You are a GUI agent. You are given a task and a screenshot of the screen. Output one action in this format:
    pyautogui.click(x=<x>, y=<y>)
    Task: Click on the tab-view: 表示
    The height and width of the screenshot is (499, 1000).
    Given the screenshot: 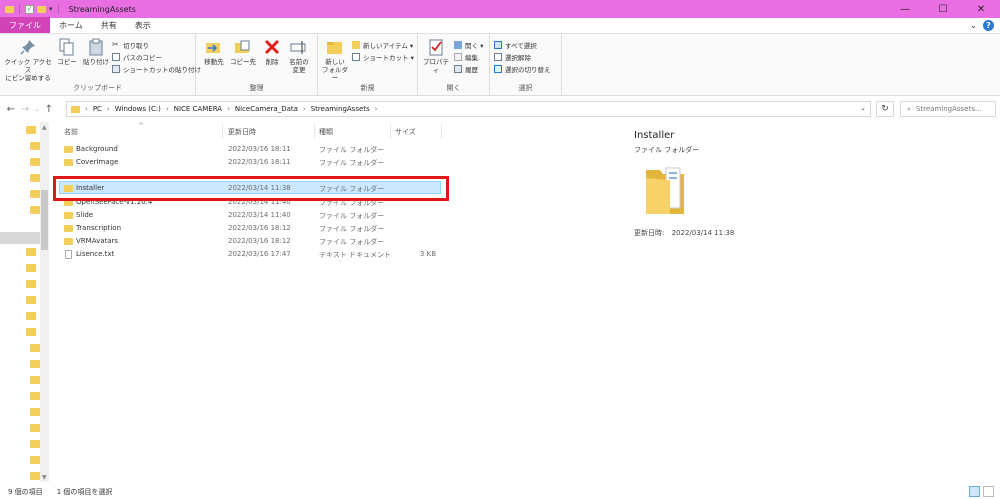 What is the action you would take?
    pyautogui.click(x=143, y=25)
    